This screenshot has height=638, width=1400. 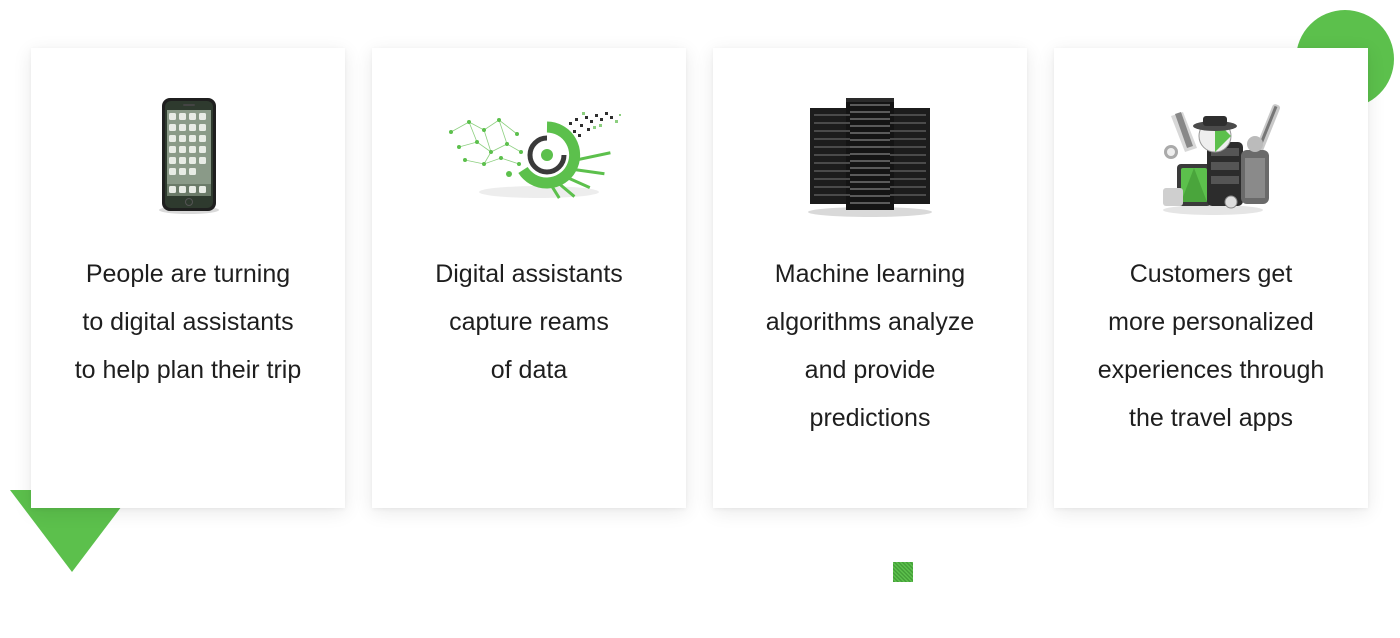 What do you see at coordinates (870, 322) in the screenshot?
I see `card-text-line: algorithms analyze` at bounding box center [870, 322].